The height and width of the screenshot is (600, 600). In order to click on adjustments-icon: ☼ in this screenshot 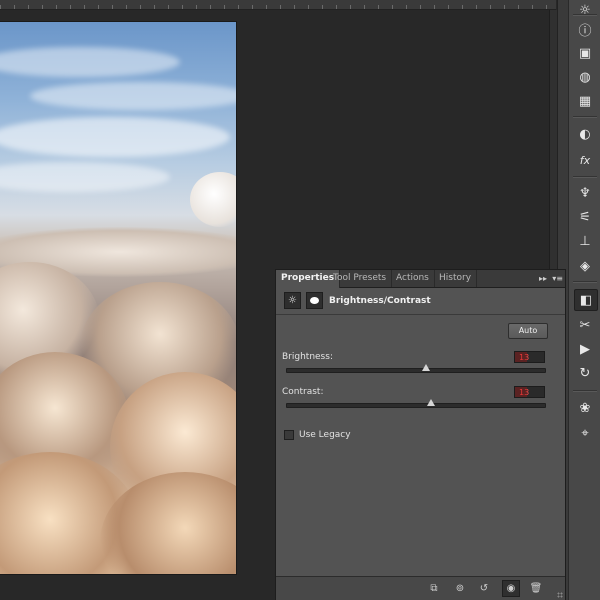, I will do `click(585, 10)`.